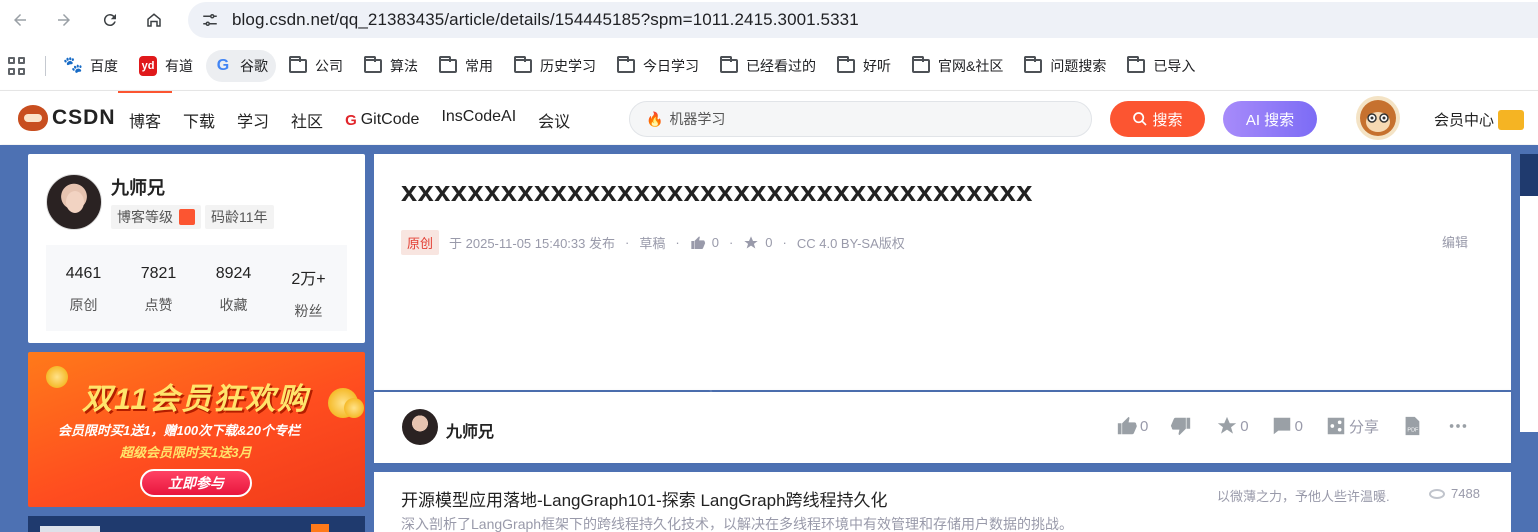 The width and height of the screenshot is (1538, 532). What do you see at coordinates (254, 66) in the screenshot?
I see `bookmark-label: 谷歌` at bounding box center [254, 66].